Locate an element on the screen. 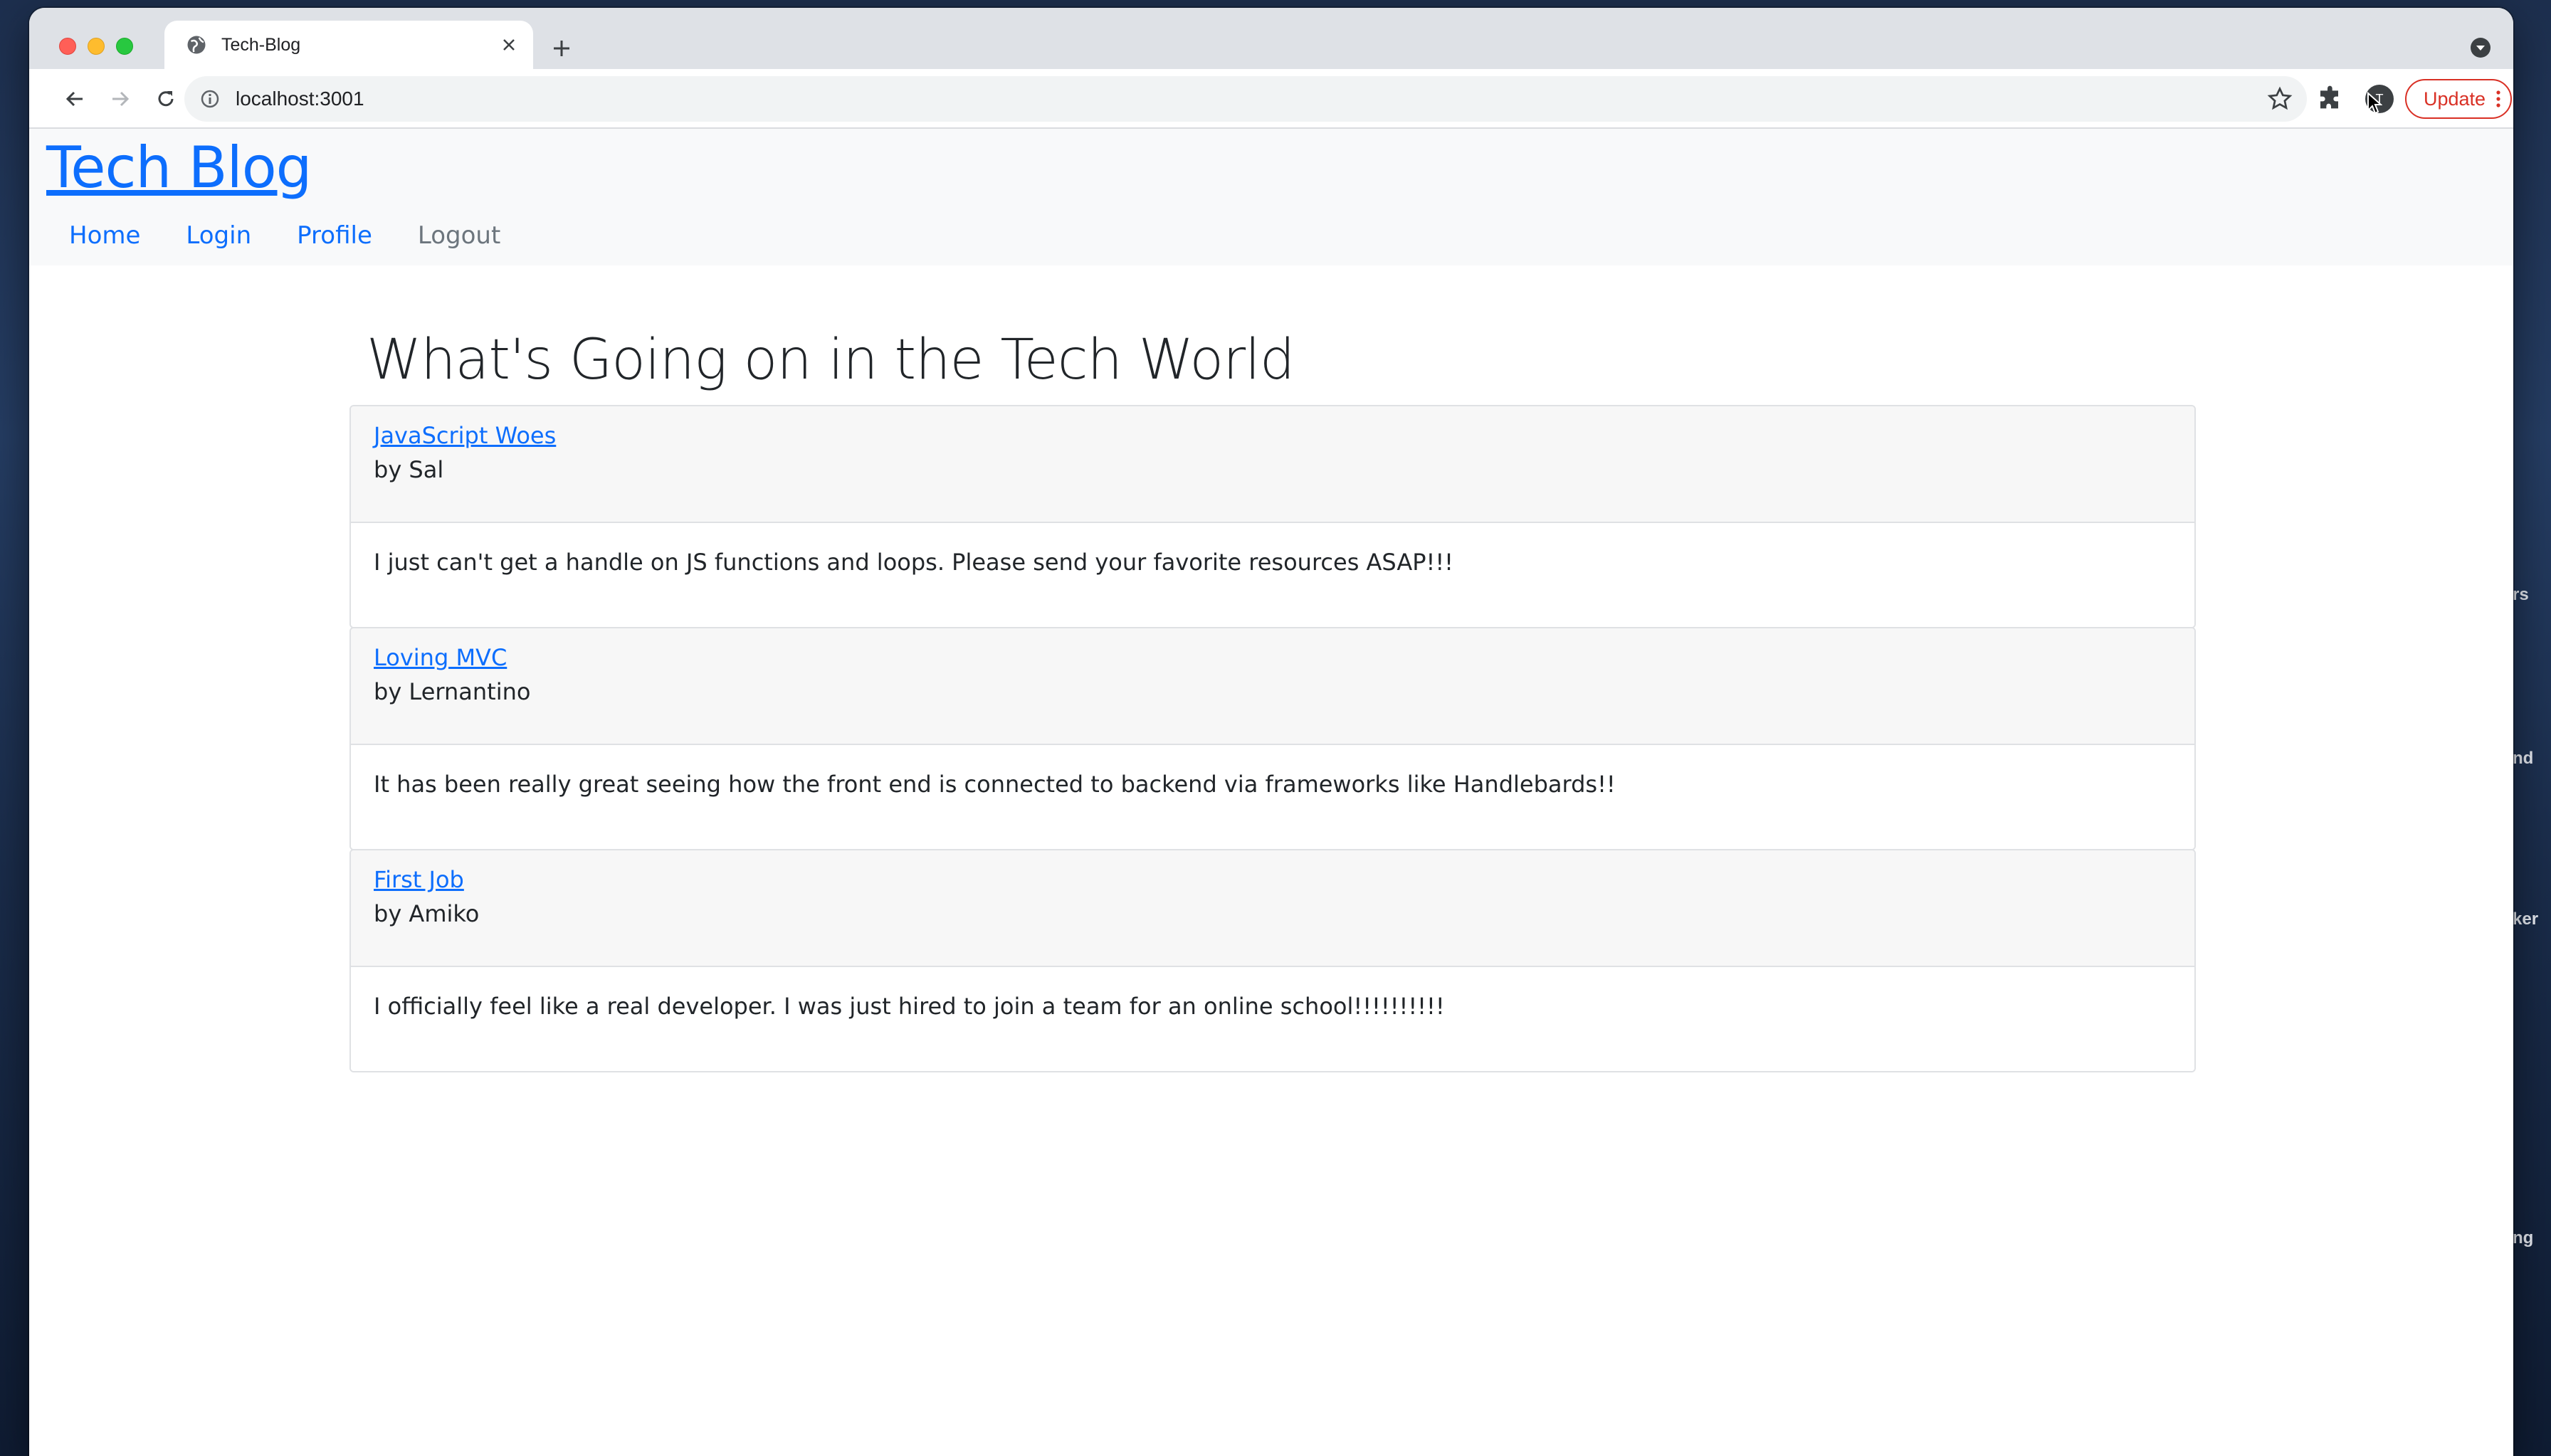 The height and width of the screenshot is (1456, 2551). nav-link-login: Login is located at coordinates (219, 235).